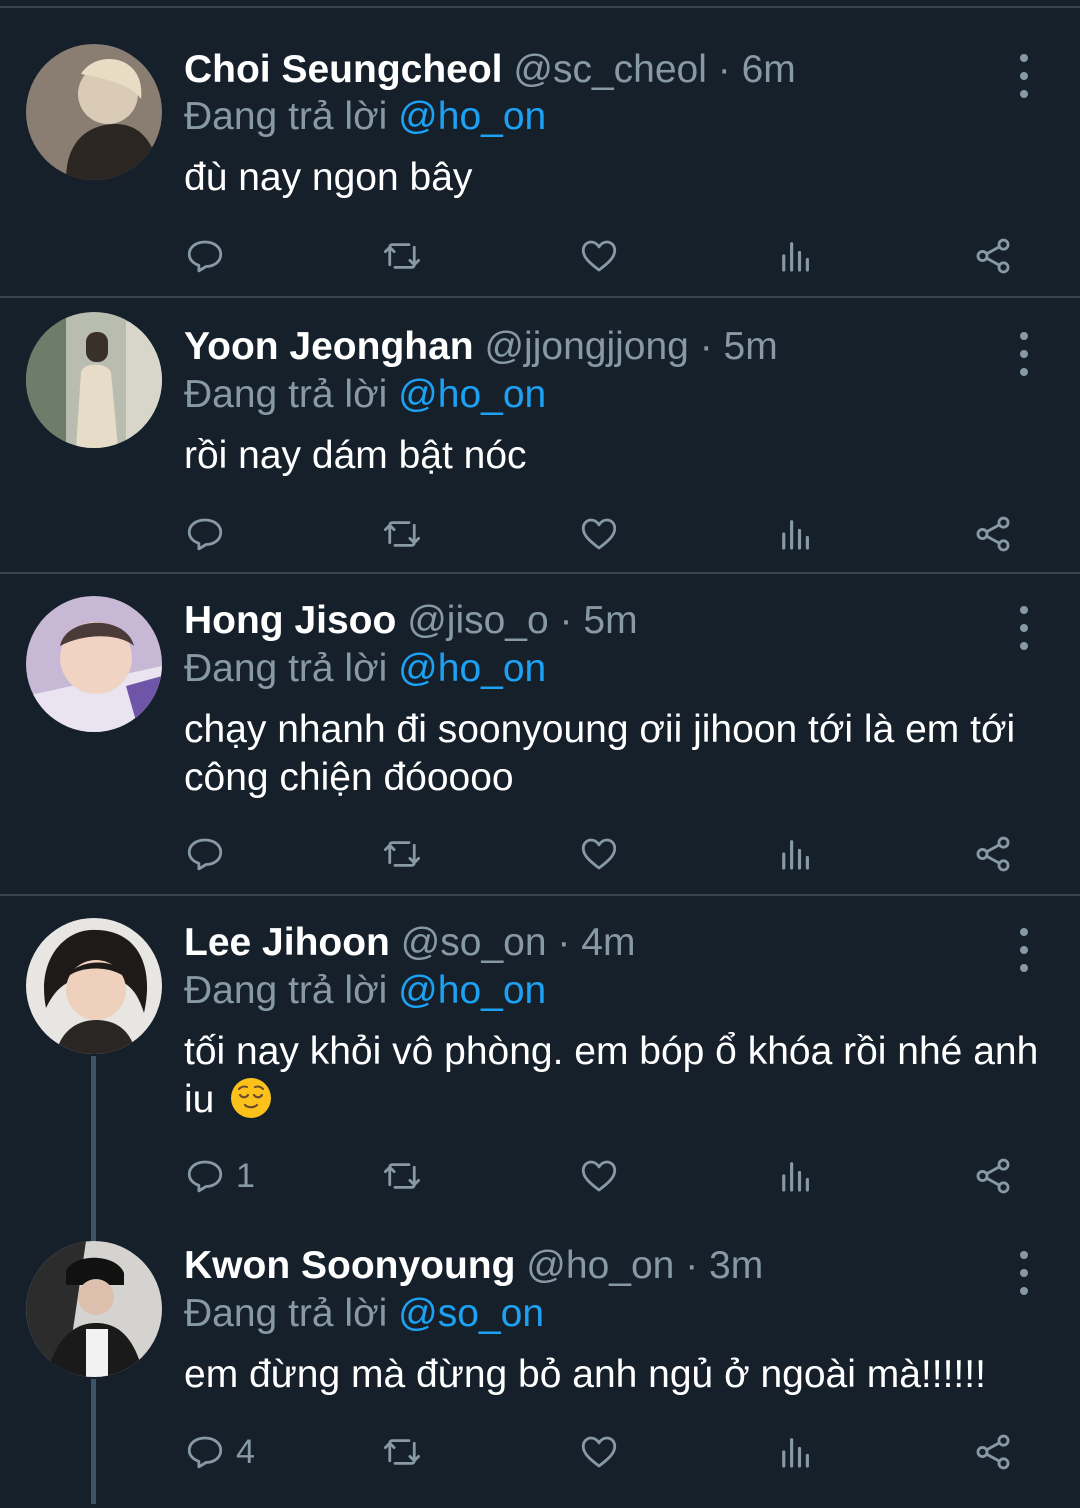 The height and width of the screenshot is (1508, 1080). I want to click on display-name: Yoon Jeonghan, so click(329, 346).